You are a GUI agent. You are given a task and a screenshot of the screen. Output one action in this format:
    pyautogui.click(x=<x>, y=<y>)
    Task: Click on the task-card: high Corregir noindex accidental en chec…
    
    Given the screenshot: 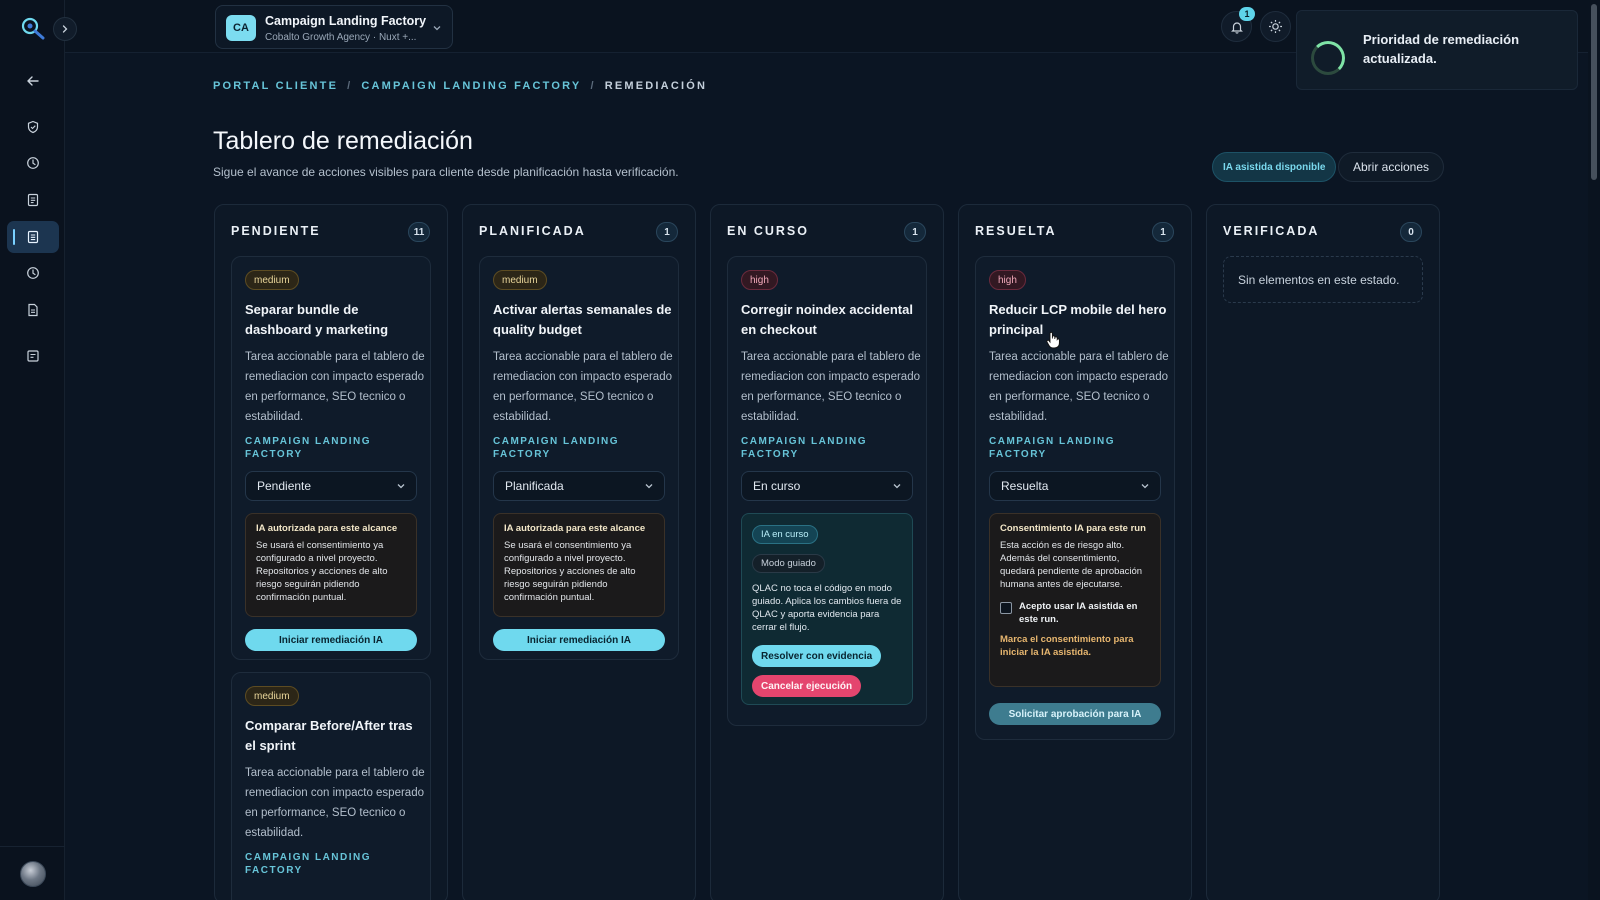 What is the action you would take?
    pyautogui.click(x=827, y=491)
    